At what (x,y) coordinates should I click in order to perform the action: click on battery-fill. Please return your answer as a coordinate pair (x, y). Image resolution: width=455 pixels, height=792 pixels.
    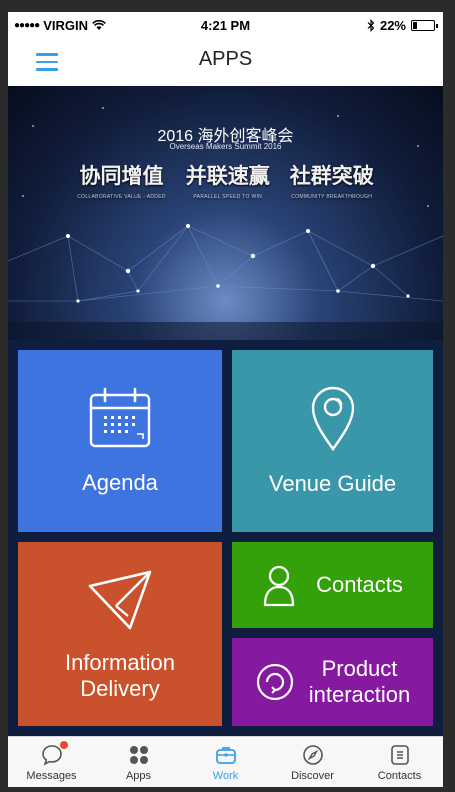
    Looking at the image, I should click on (415, 25).